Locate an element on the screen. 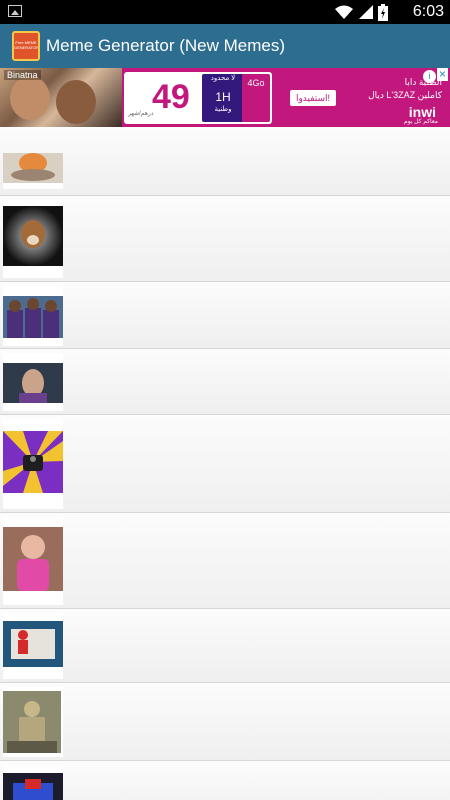 This screenshot has width=450, height=800. status-time: 6:03 is located at coordinates (428, 11).